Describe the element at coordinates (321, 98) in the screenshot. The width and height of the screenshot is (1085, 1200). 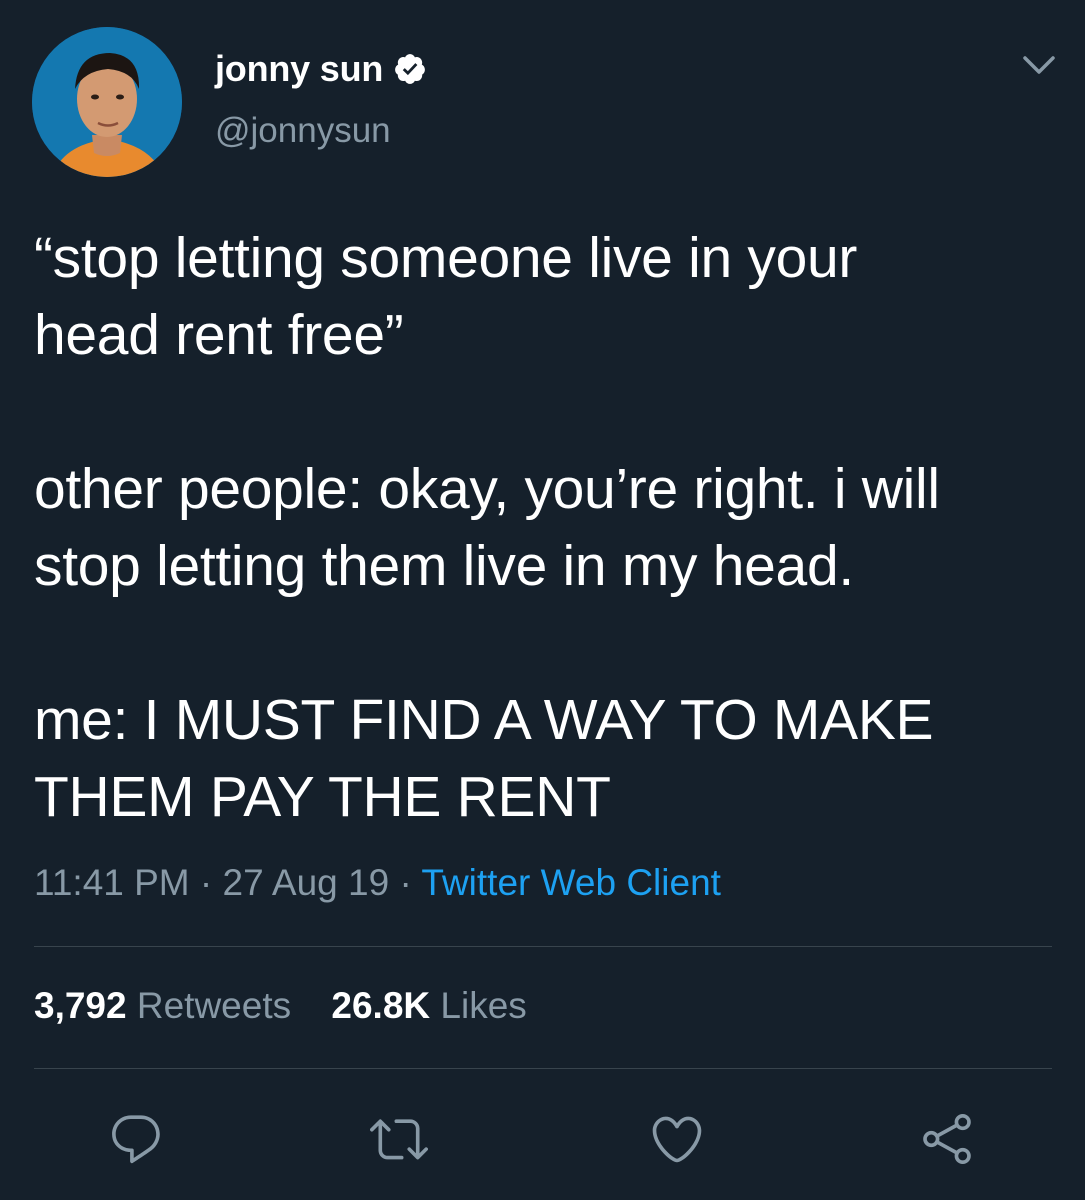
I see `author-block: jonny sun @jonnysun` at that location.